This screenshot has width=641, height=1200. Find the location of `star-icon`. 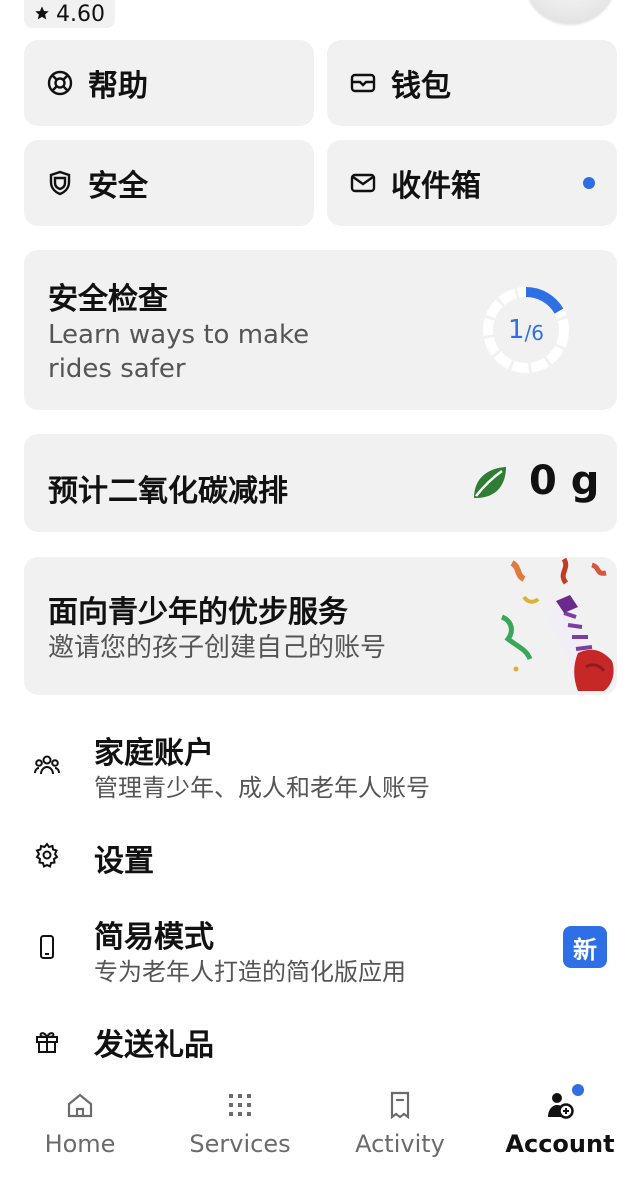

star-icon is located at coordinates (42, 14).